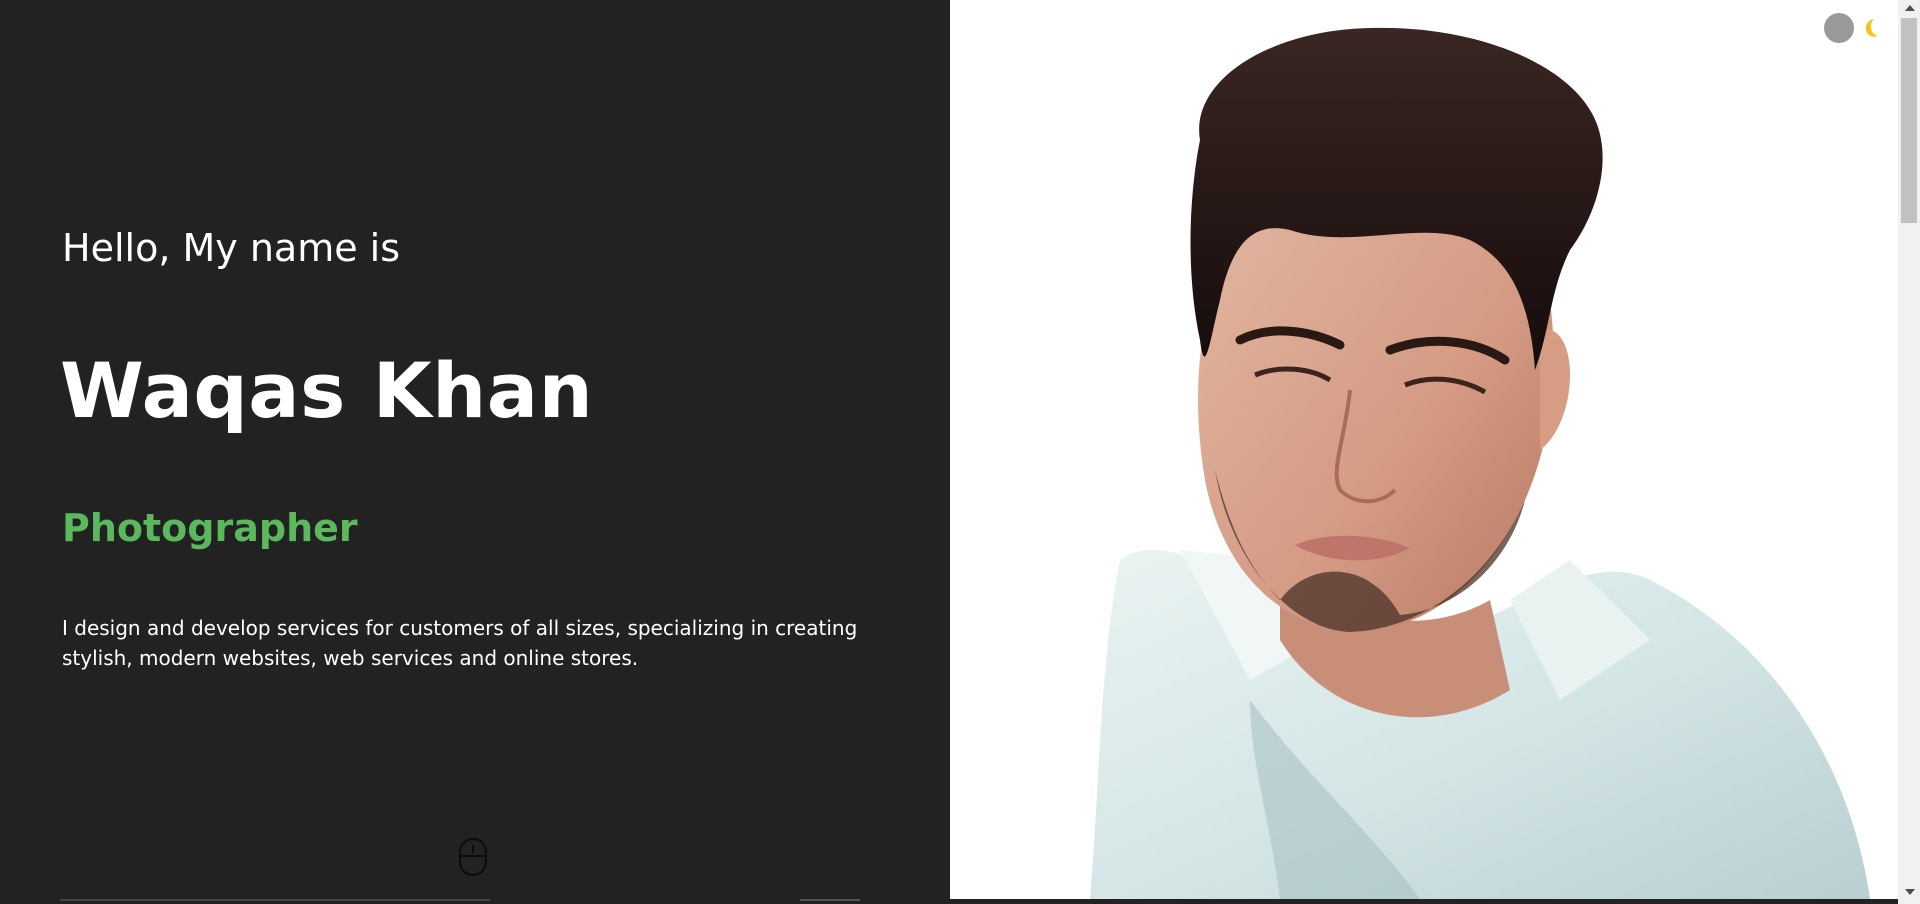 The image size is (1920, 904). What do you see at coordinates (1909, 452) in the screenshot?
I see `vertical-scrollbar` at bounding box center [1909, 452].